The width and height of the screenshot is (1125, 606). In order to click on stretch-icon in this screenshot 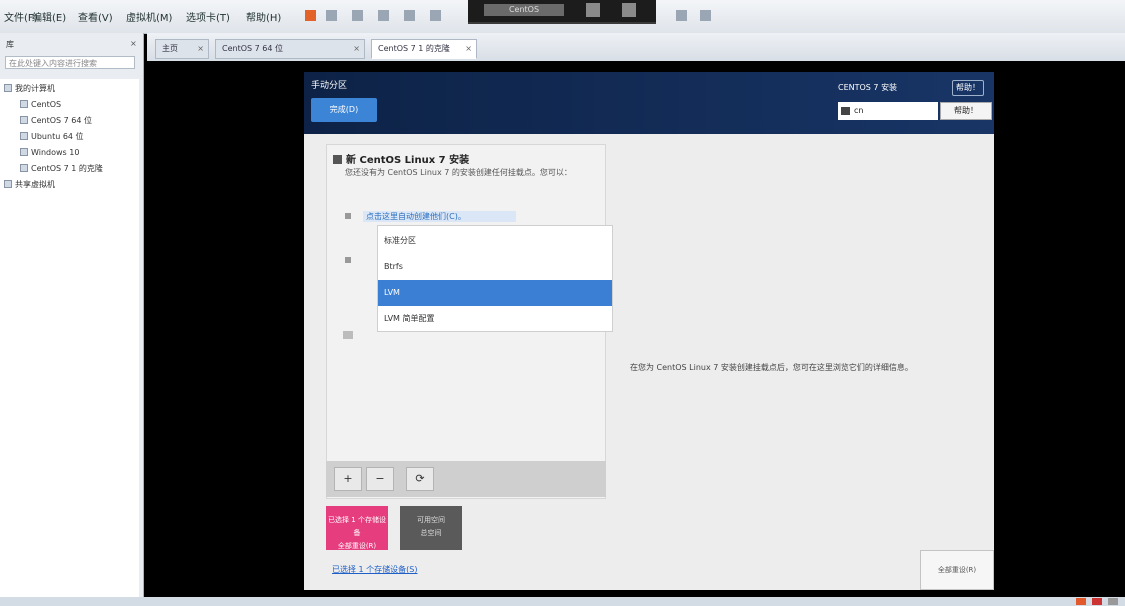, I will do `click(705, 15)`.